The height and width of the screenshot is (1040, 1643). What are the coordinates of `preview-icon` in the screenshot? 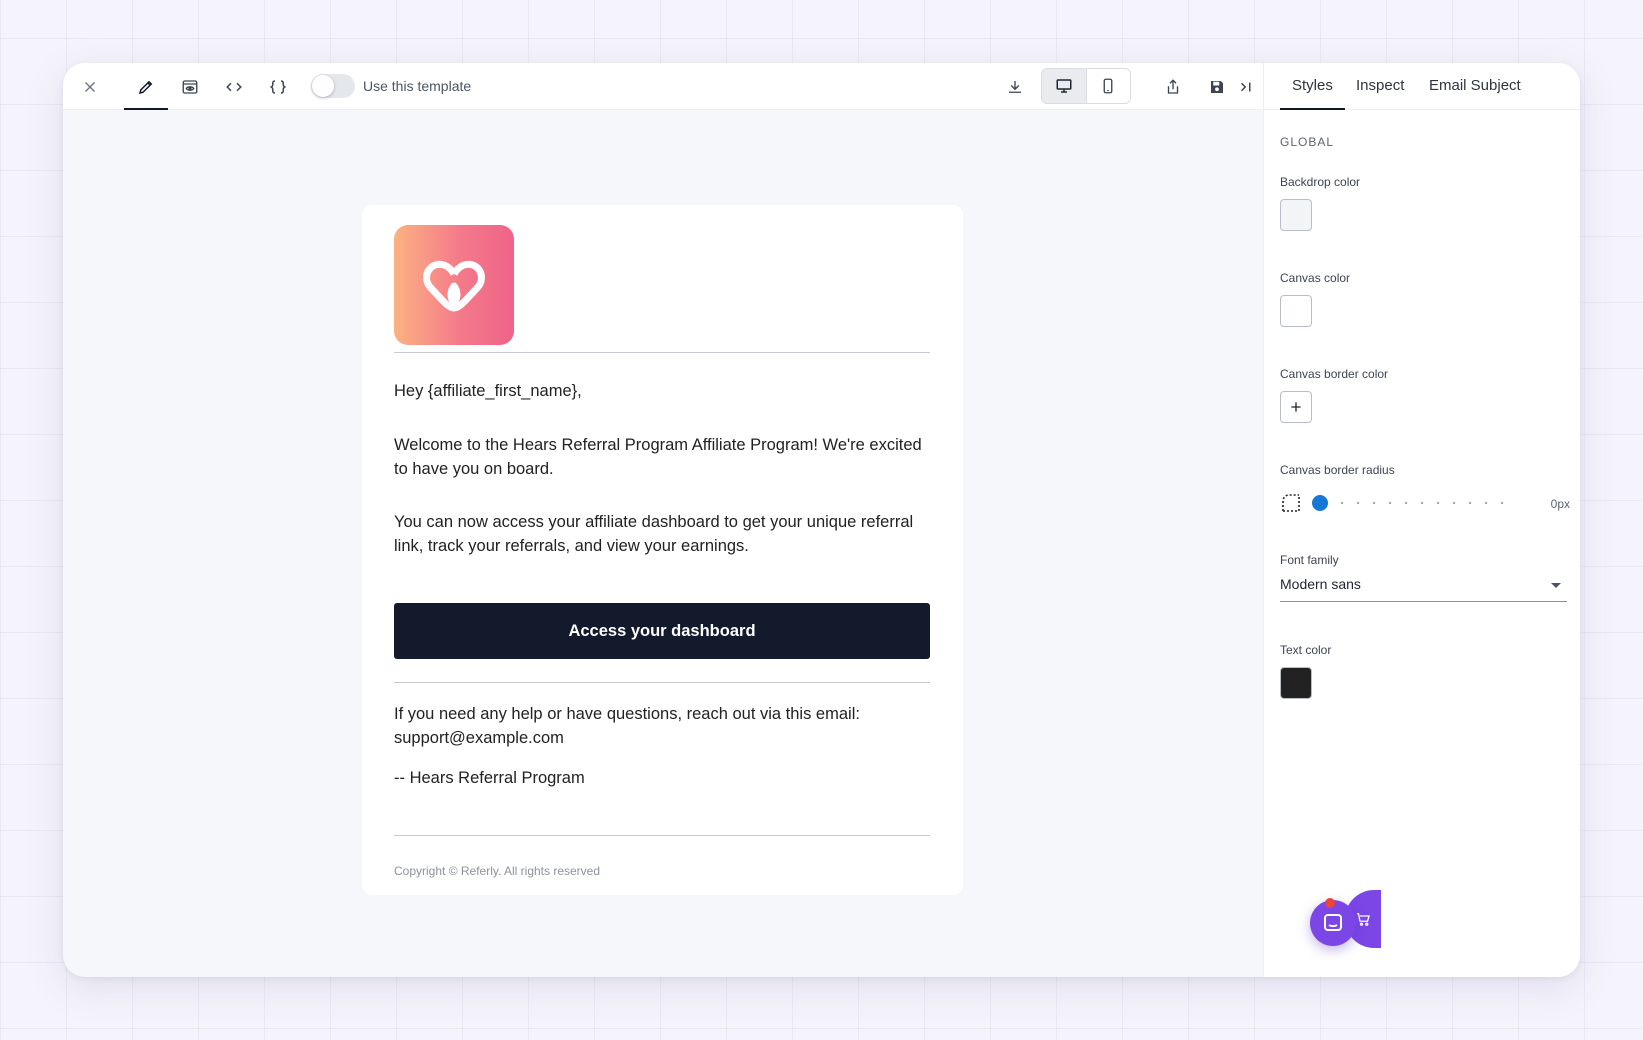 It's located at (190, 86).